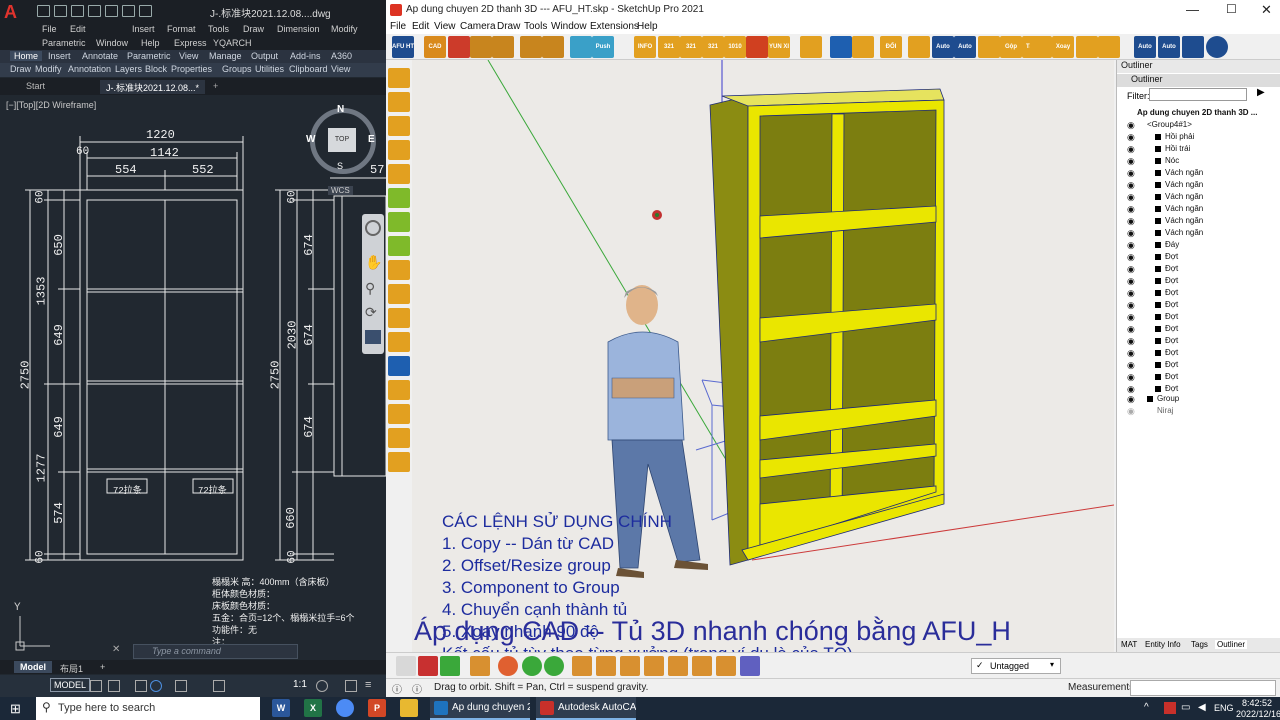  What do you see at coordinates (409, 708) in the screenshot?
I see `file-explorer-icon` at bounding box center [409, 708].